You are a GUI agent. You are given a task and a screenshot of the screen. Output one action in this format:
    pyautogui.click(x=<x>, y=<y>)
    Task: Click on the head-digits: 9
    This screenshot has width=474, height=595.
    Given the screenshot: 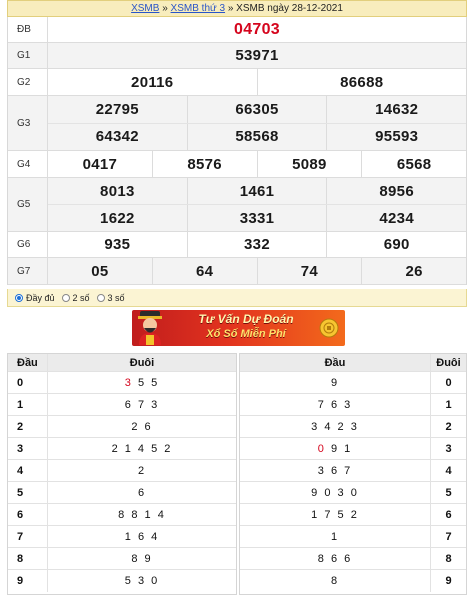 What is the action you would take?
    pyautogui.click(x=335, y=382)
    